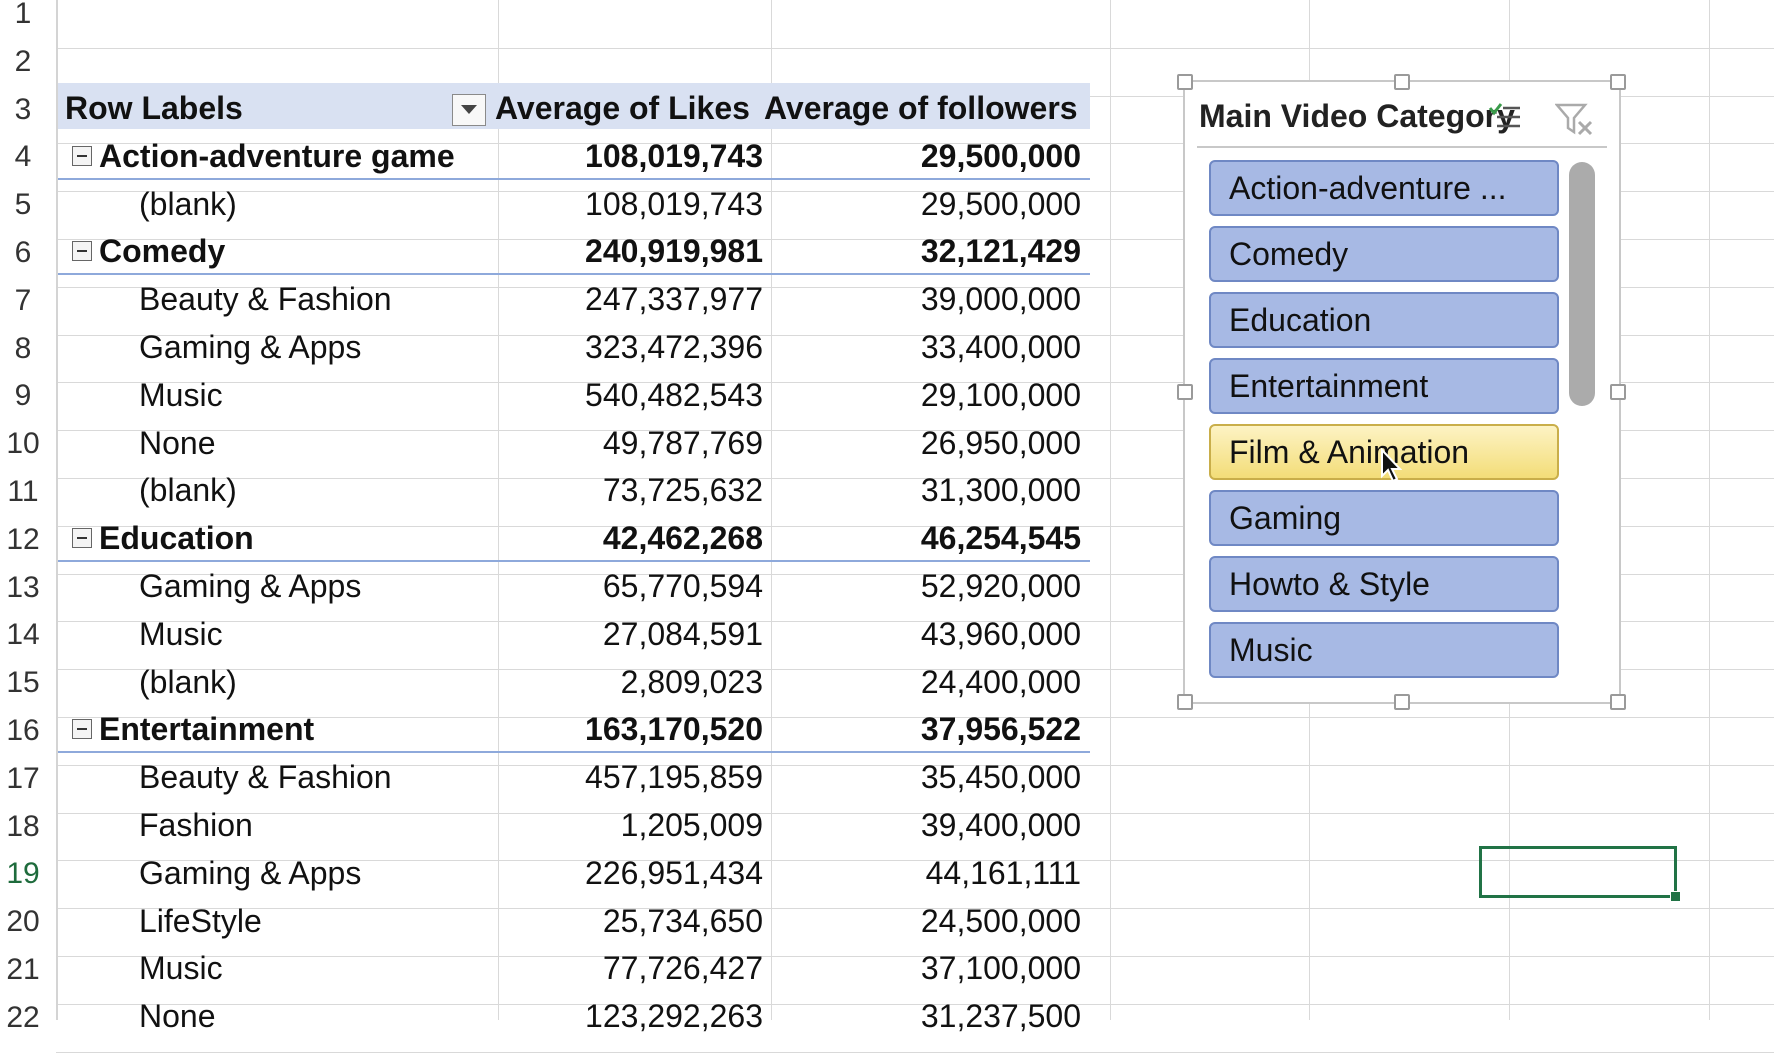  What do you see at coordinates (631, 825) in the screenshot?
I see `pivot-likes-value: 1,205,009` at bounding box center [631, 825].